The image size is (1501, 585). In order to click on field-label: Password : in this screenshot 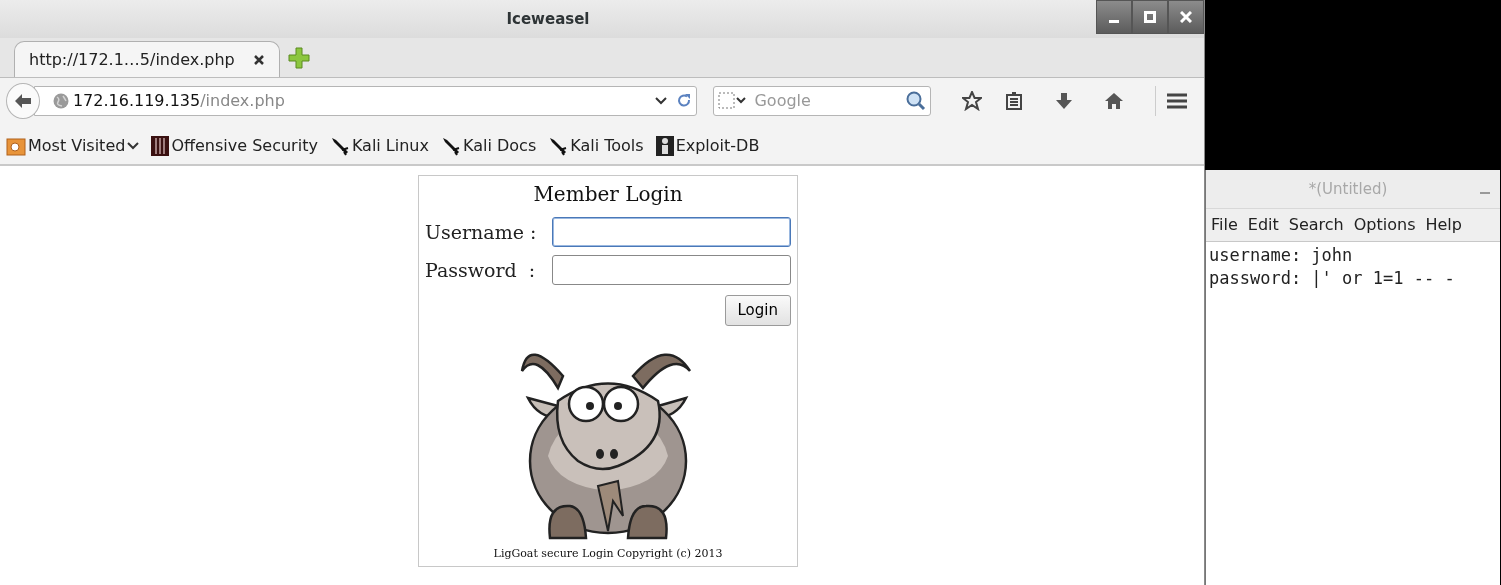, I will do `click(481, 270)`.